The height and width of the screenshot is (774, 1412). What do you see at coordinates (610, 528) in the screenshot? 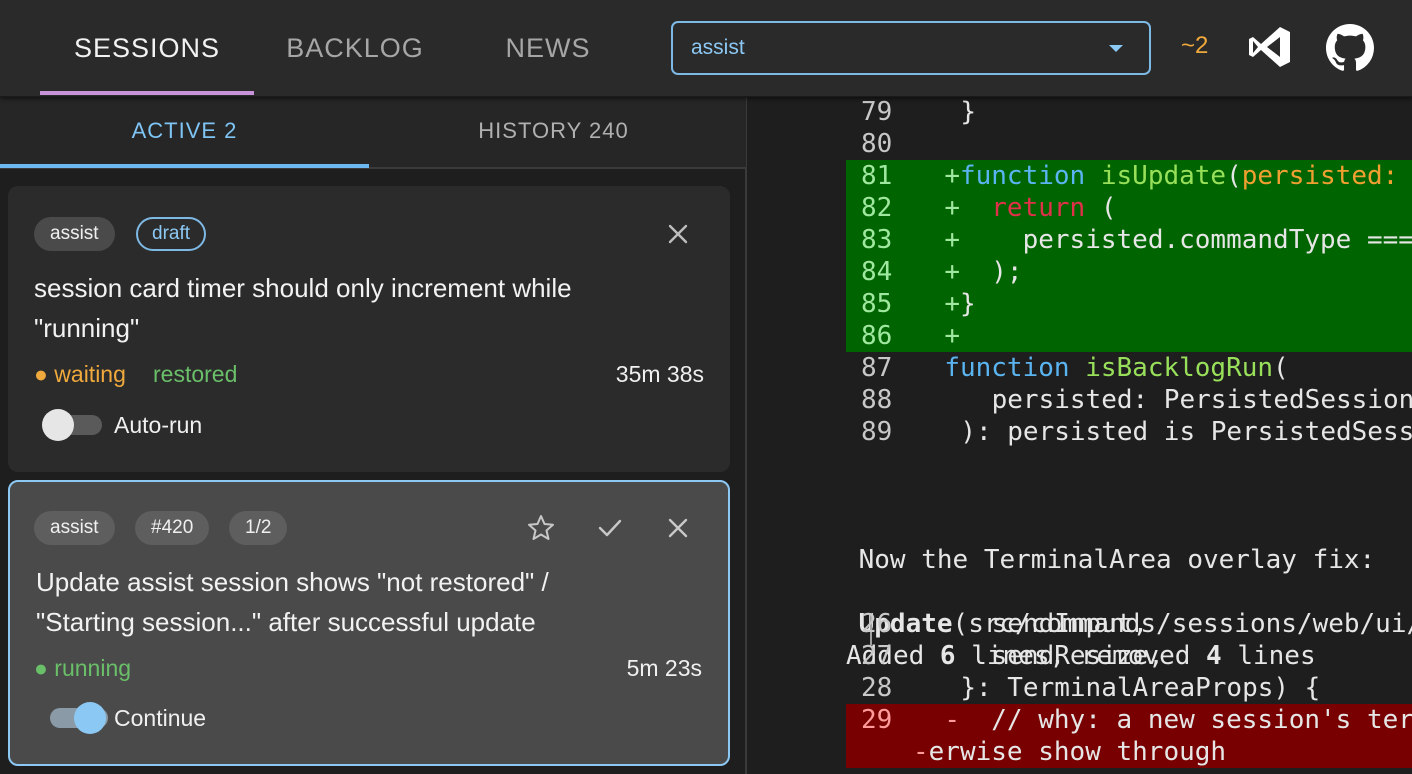
I see `check-icon` at bounding box center [610, 528].